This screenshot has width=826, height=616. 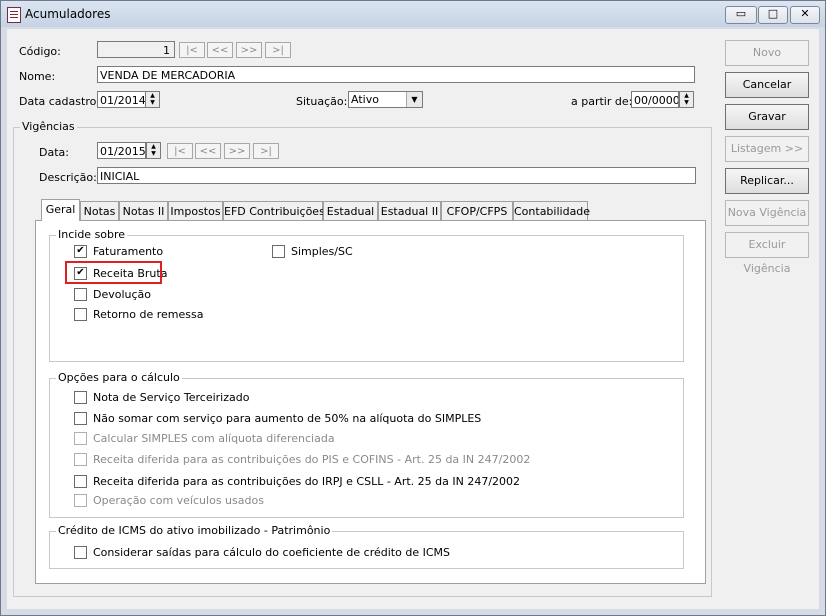 I want to click on situacao-value: Ativo, so click(x=365, y=99).